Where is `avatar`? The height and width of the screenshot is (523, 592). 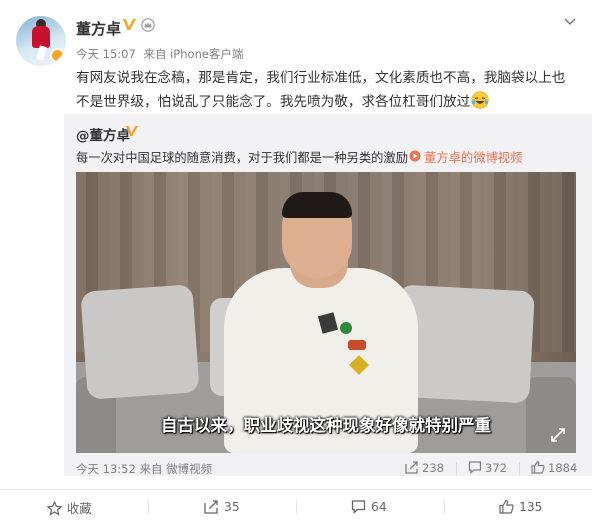
avatar is located at coordinates (41, 41).